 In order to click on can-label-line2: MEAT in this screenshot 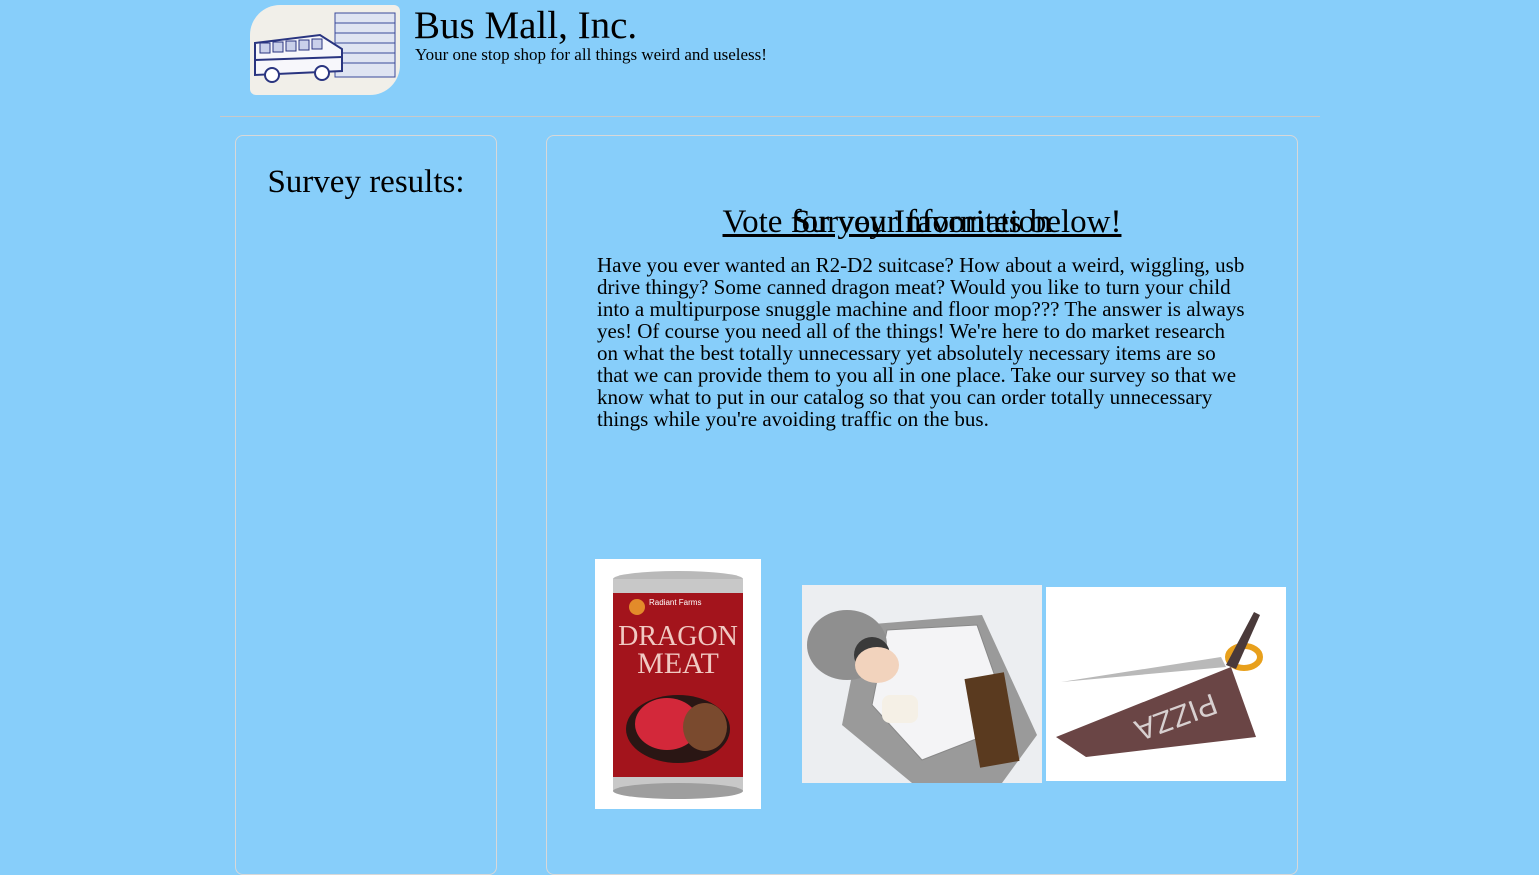, I will do `click(678, 663)`.